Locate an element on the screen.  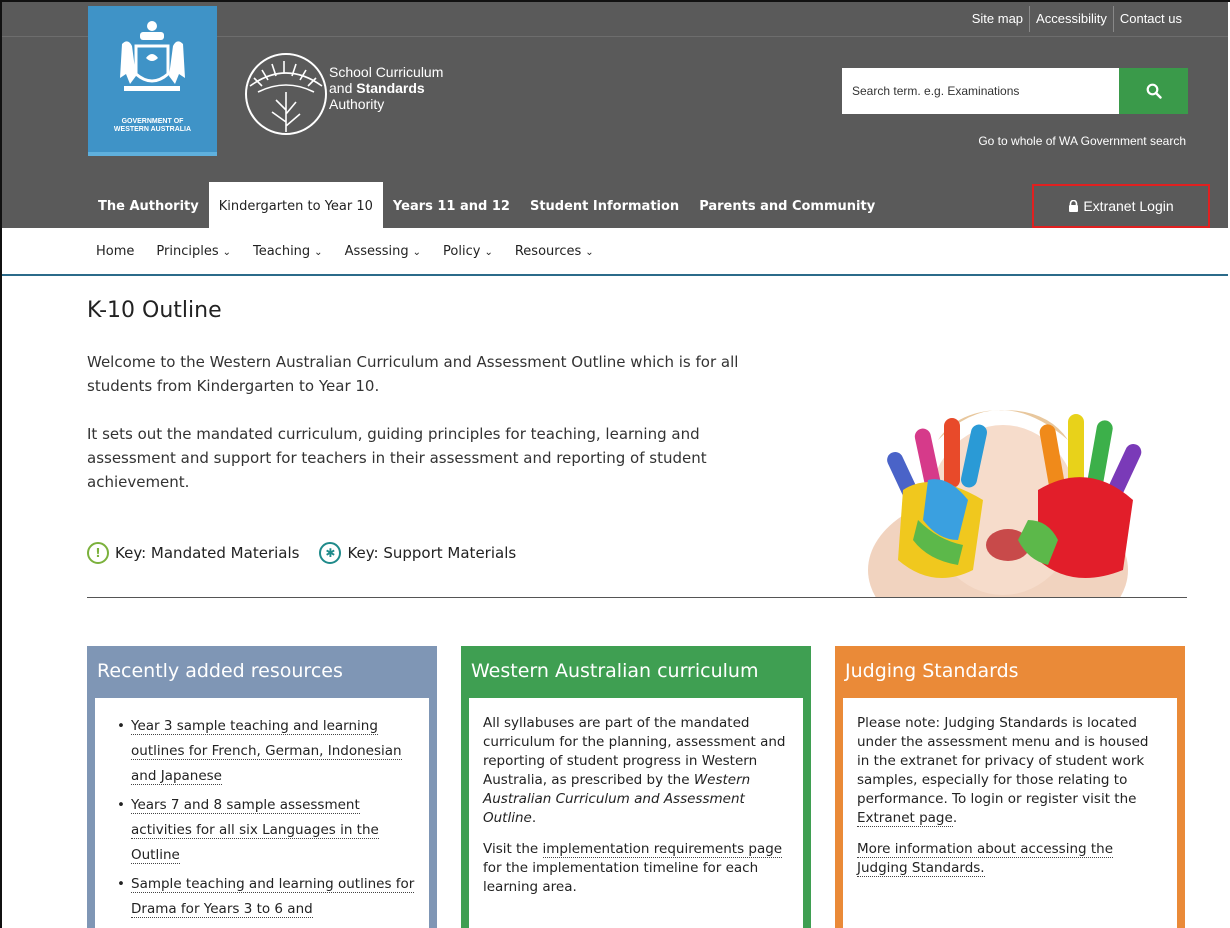
site-map-link: Site map is located at coordinates (998, 19).